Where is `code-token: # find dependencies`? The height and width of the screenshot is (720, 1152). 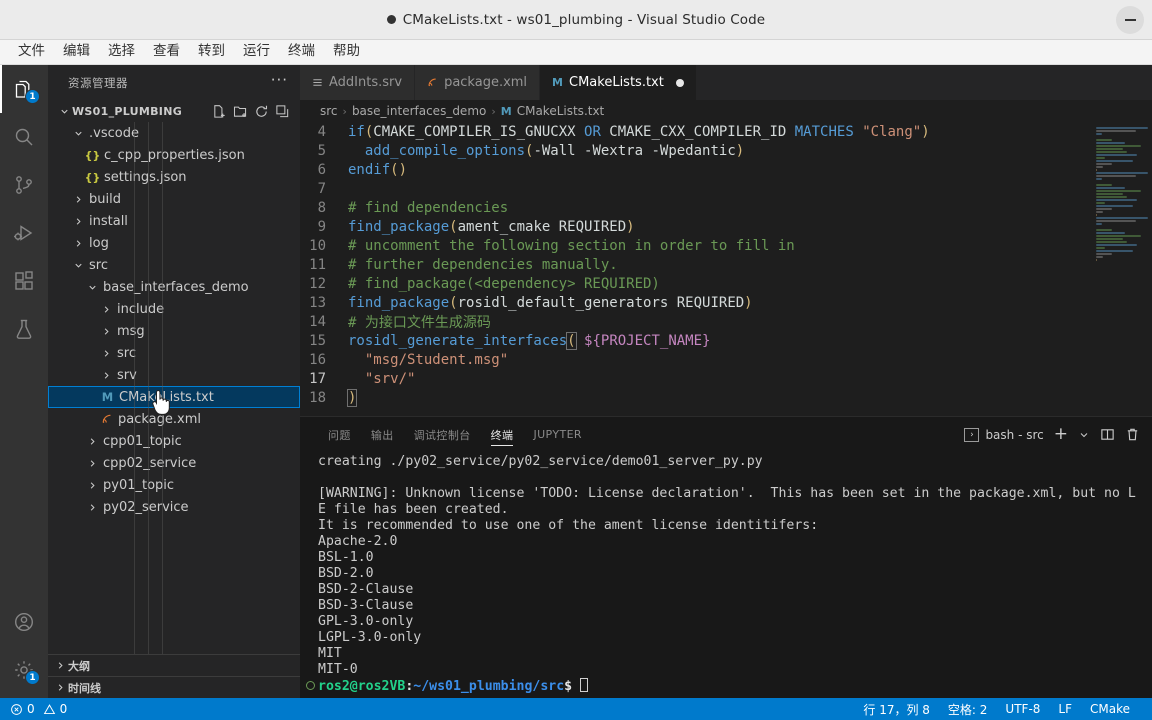
code-token: # find dependencies is located at coordinates (428, 207).